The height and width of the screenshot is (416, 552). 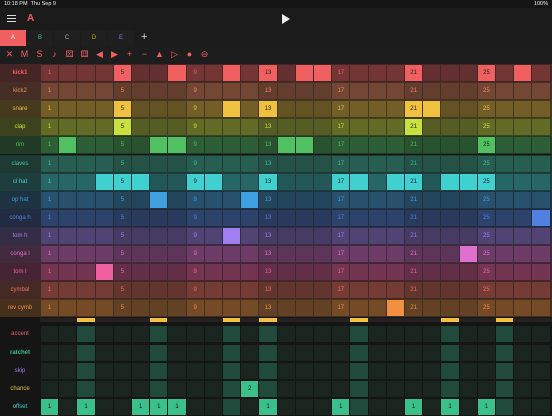 I want to click on remove-icon: −, so click(x=144, y=54).